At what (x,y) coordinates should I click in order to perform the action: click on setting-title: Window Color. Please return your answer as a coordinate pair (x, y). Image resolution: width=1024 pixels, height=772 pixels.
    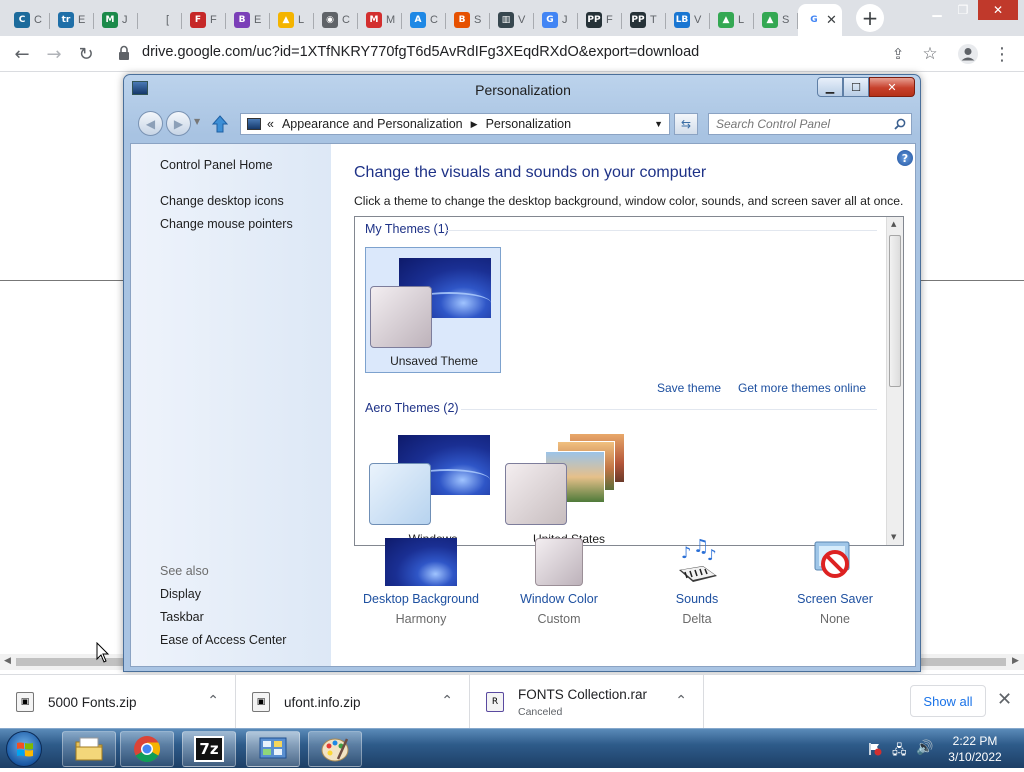
    Looking at the image, I should click on (559, 599).